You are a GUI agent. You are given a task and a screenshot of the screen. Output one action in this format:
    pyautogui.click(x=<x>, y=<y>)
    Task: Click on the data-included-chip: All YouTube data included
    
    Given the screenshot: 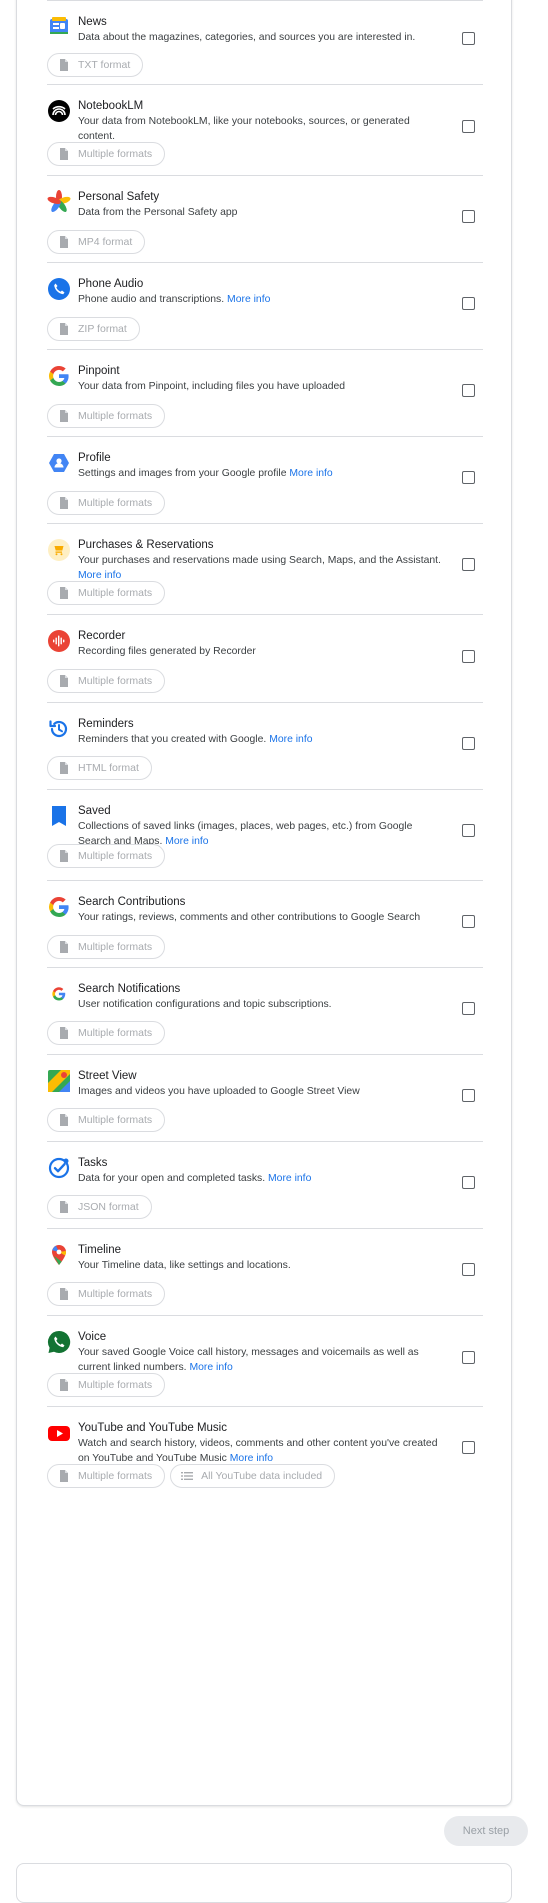 What is the action you would take?
    pyautogui.click(x=253, y=1476)
    